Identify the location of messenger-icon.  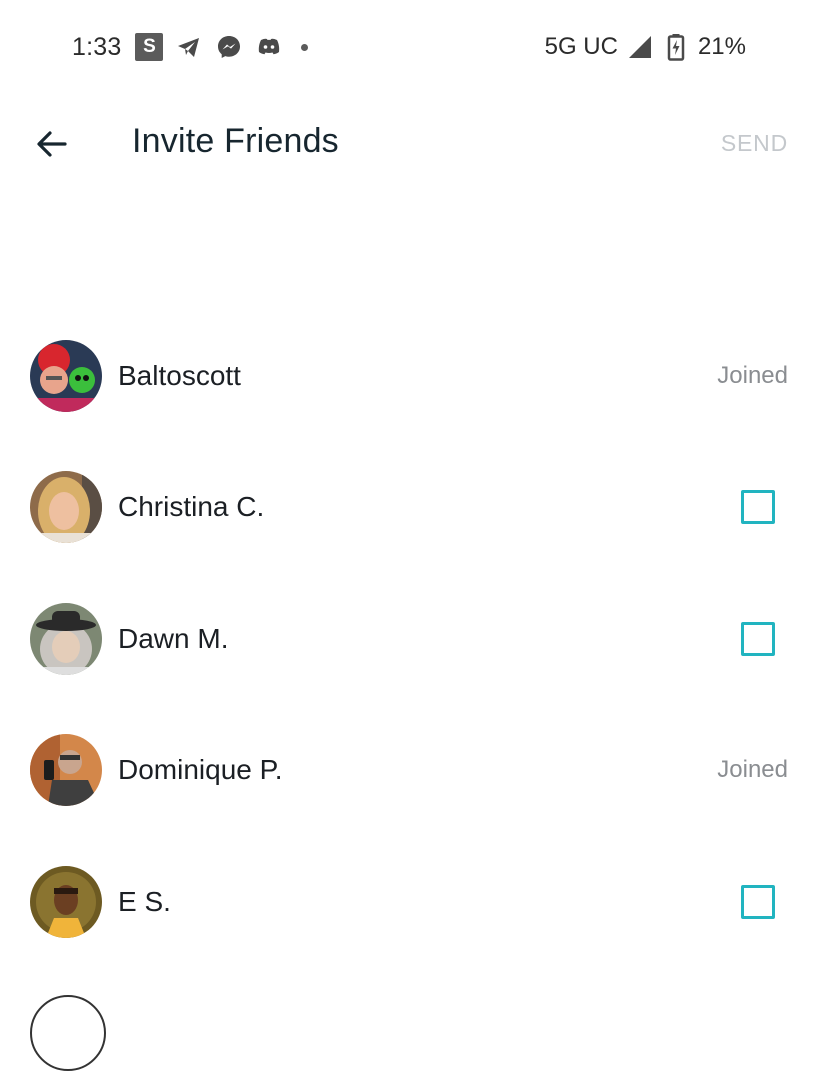
(229, 47).